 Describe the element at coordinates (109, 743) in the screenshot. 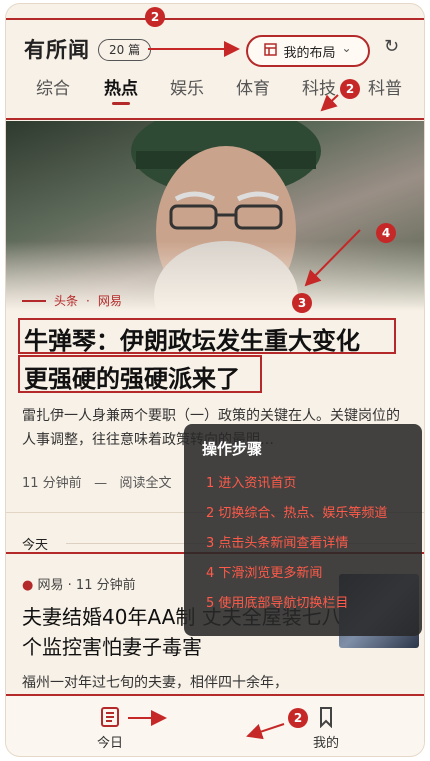

I see `nav-today-label: 今日` at that location.